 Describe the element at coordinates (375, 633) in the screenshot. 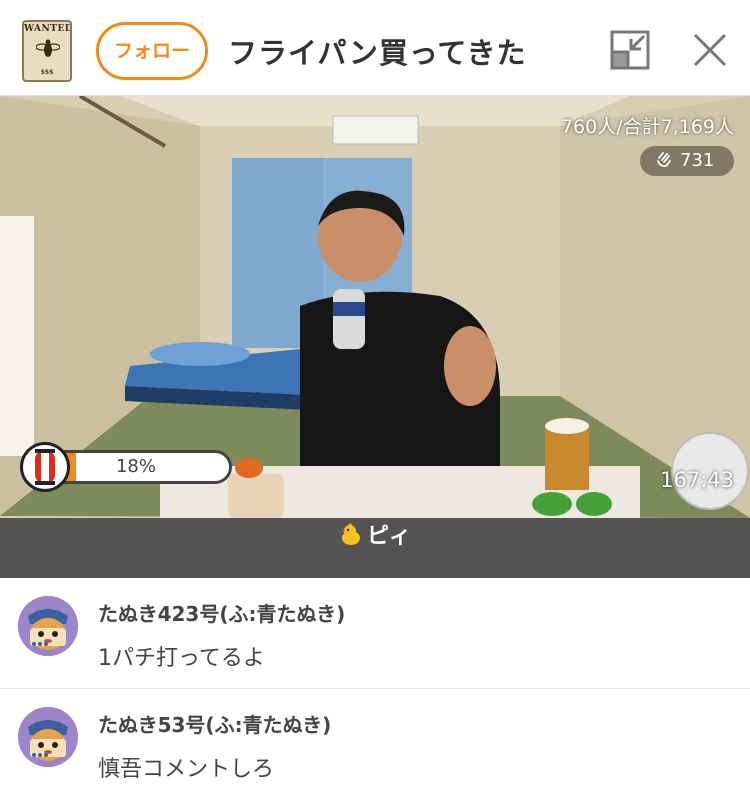

I see `comment-item: たぬき423号(ふ:青たぬき) 1パチ打ってるよ` at that location.